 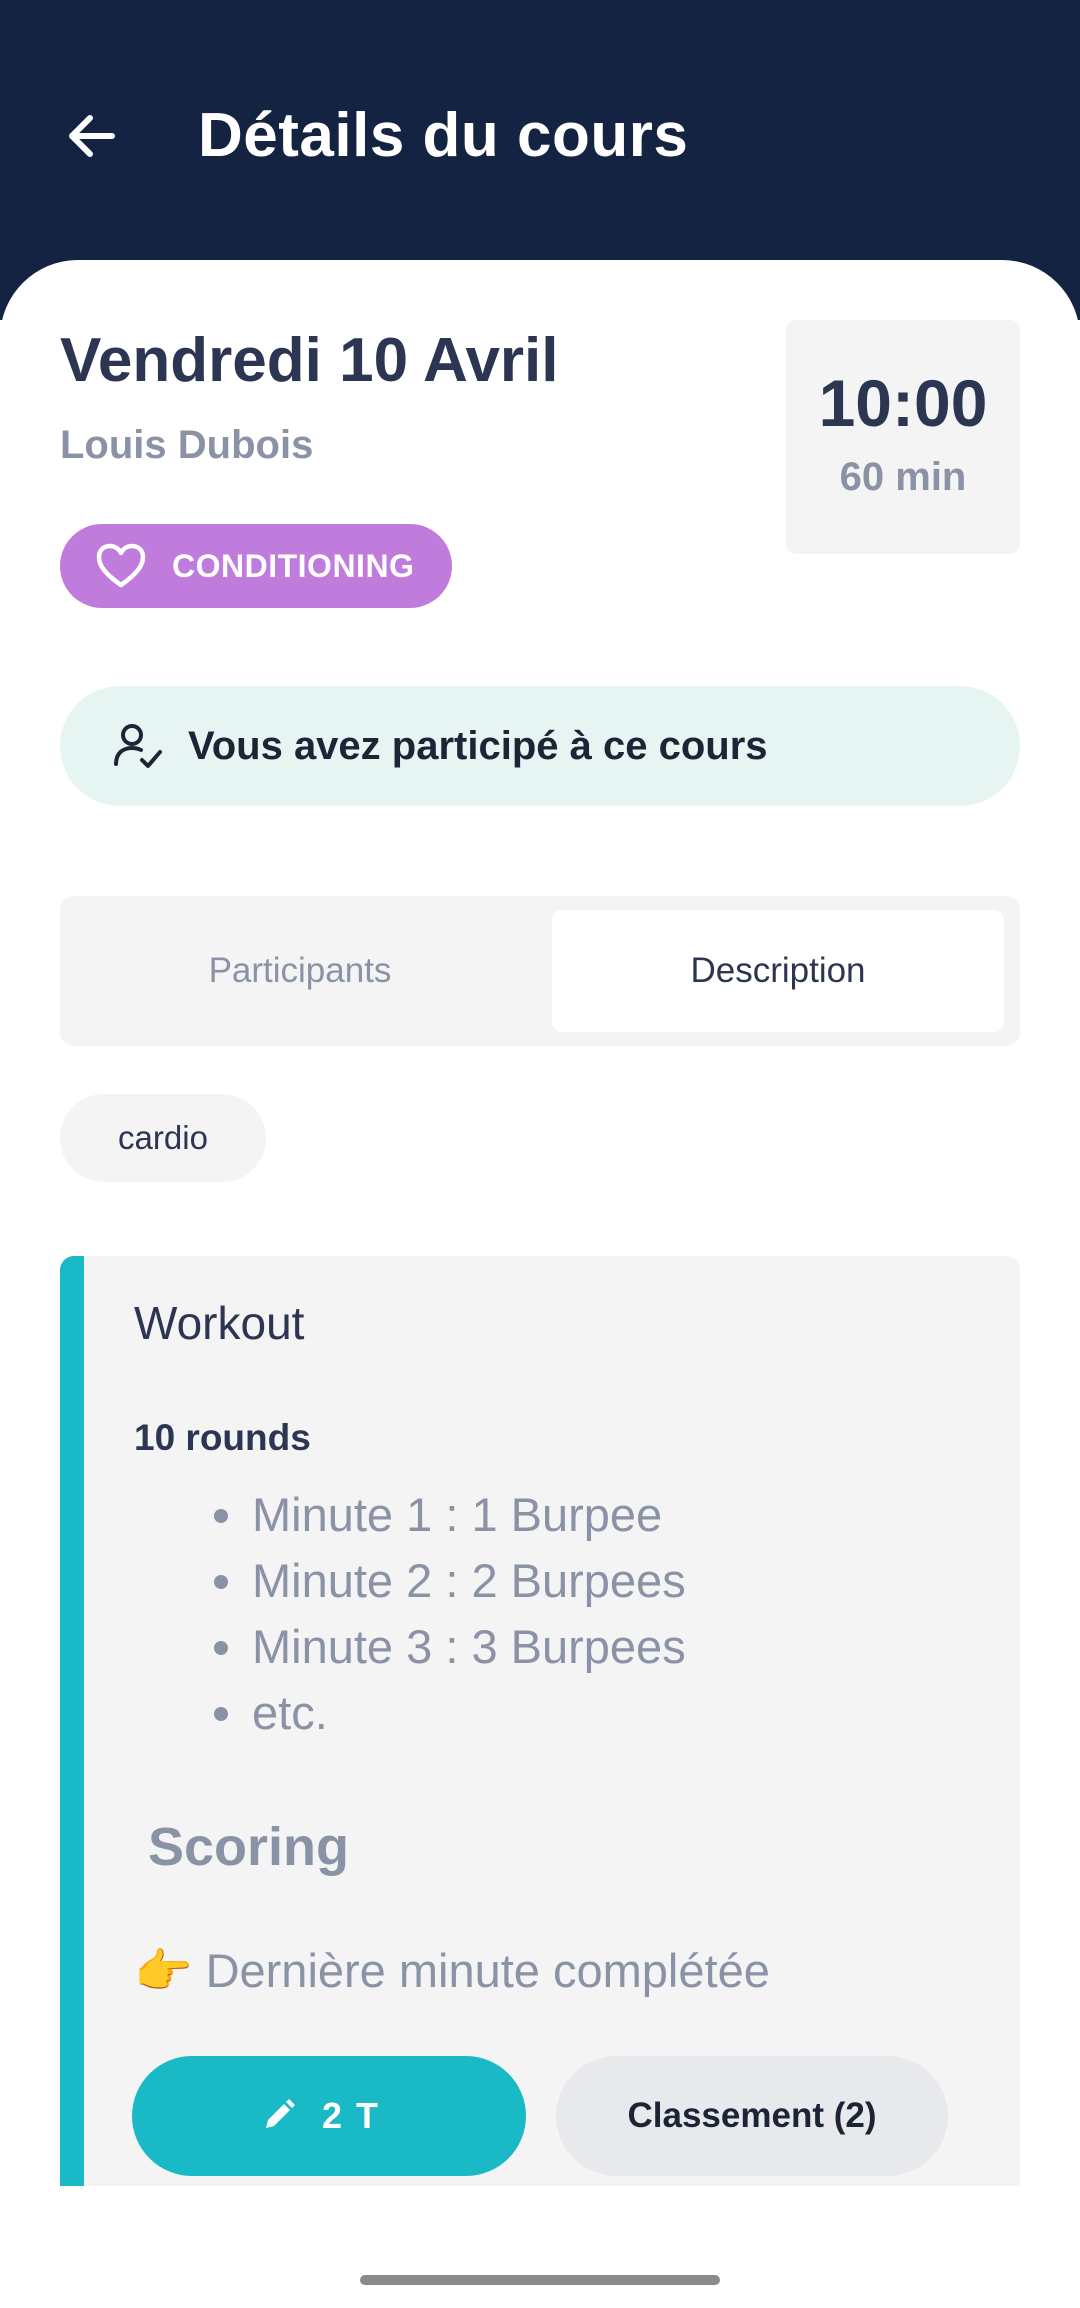 What do you see at coordinates (219, 1323) in the screenshot?
I see `workout-title: Workout` at bounding box center [219, 1323].